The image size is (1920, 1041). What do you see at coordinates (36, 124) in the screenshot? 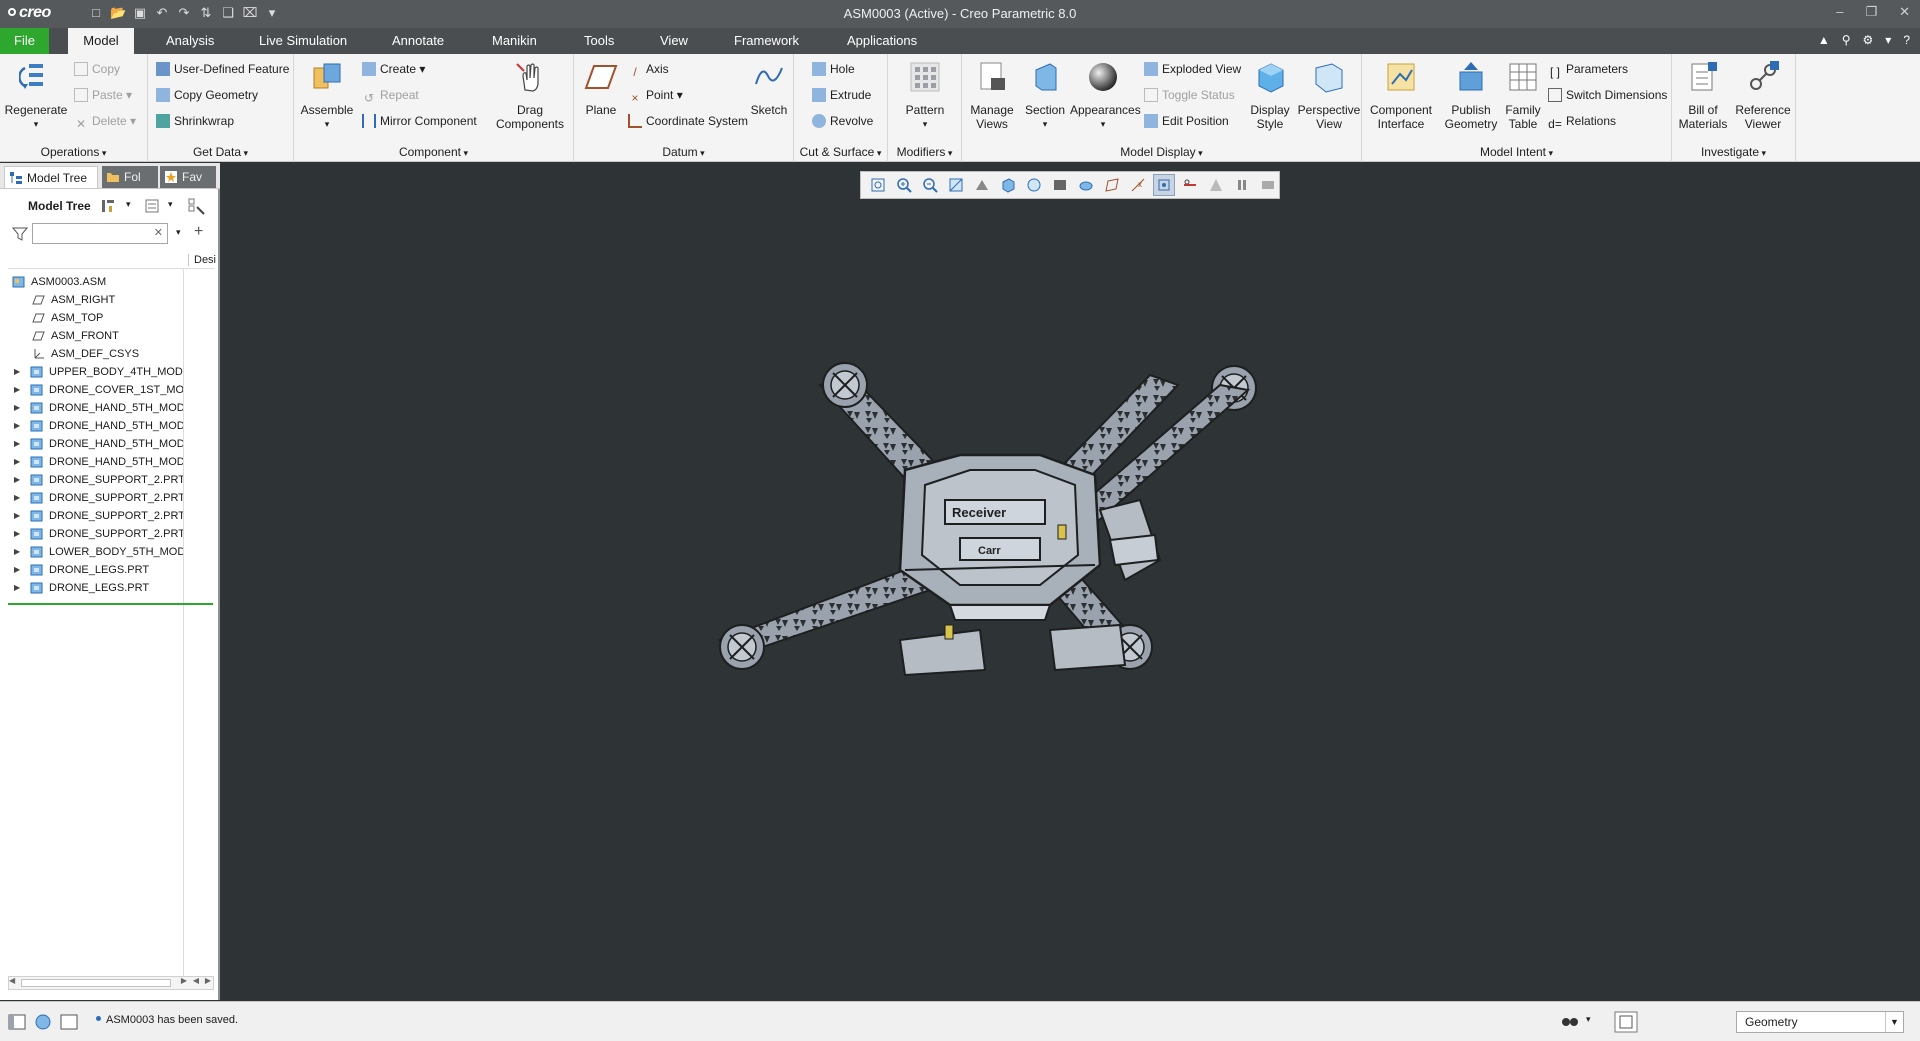
I see `regenerate-dropdown-icon: ▾` at bounding box center [36, 124].